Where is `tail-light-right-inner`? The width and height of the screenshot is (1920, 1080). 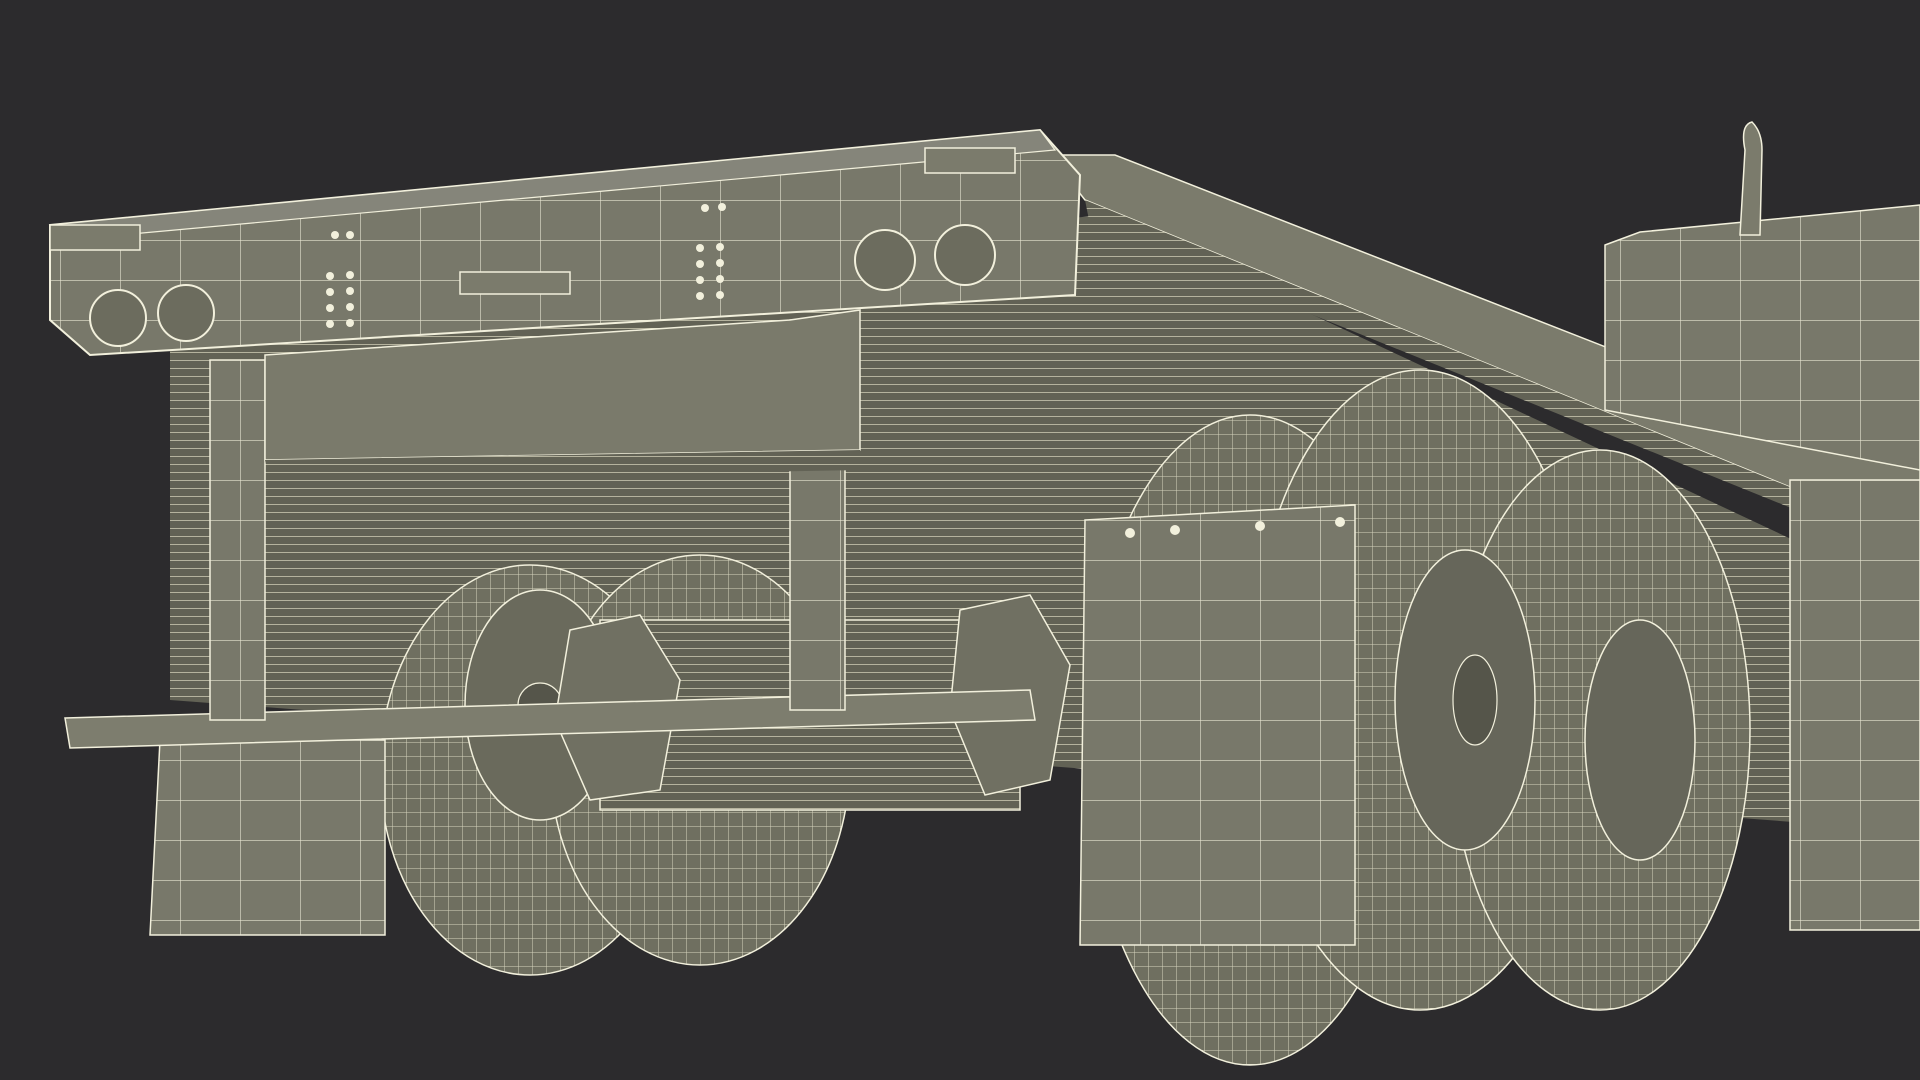
tail-light-right-inner is located at coordinates (885, 260).